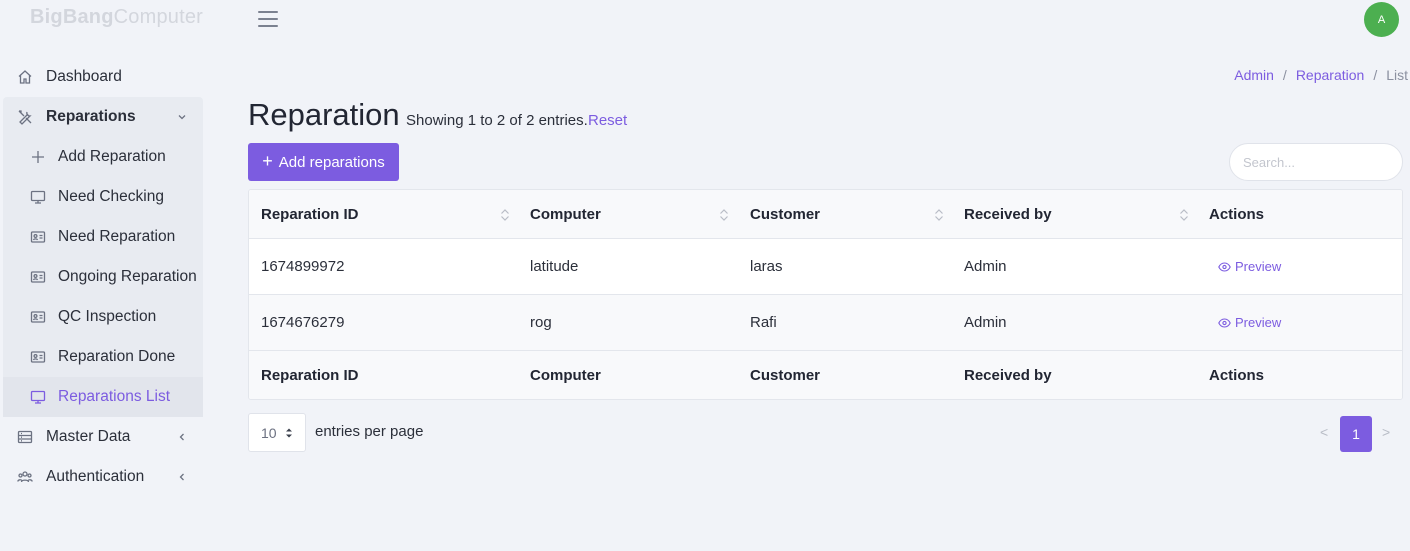  What do you see at coordinates (785, 375) in the screenshot?
I see `footer-customer: Customer` at bounding box center [785, 375].